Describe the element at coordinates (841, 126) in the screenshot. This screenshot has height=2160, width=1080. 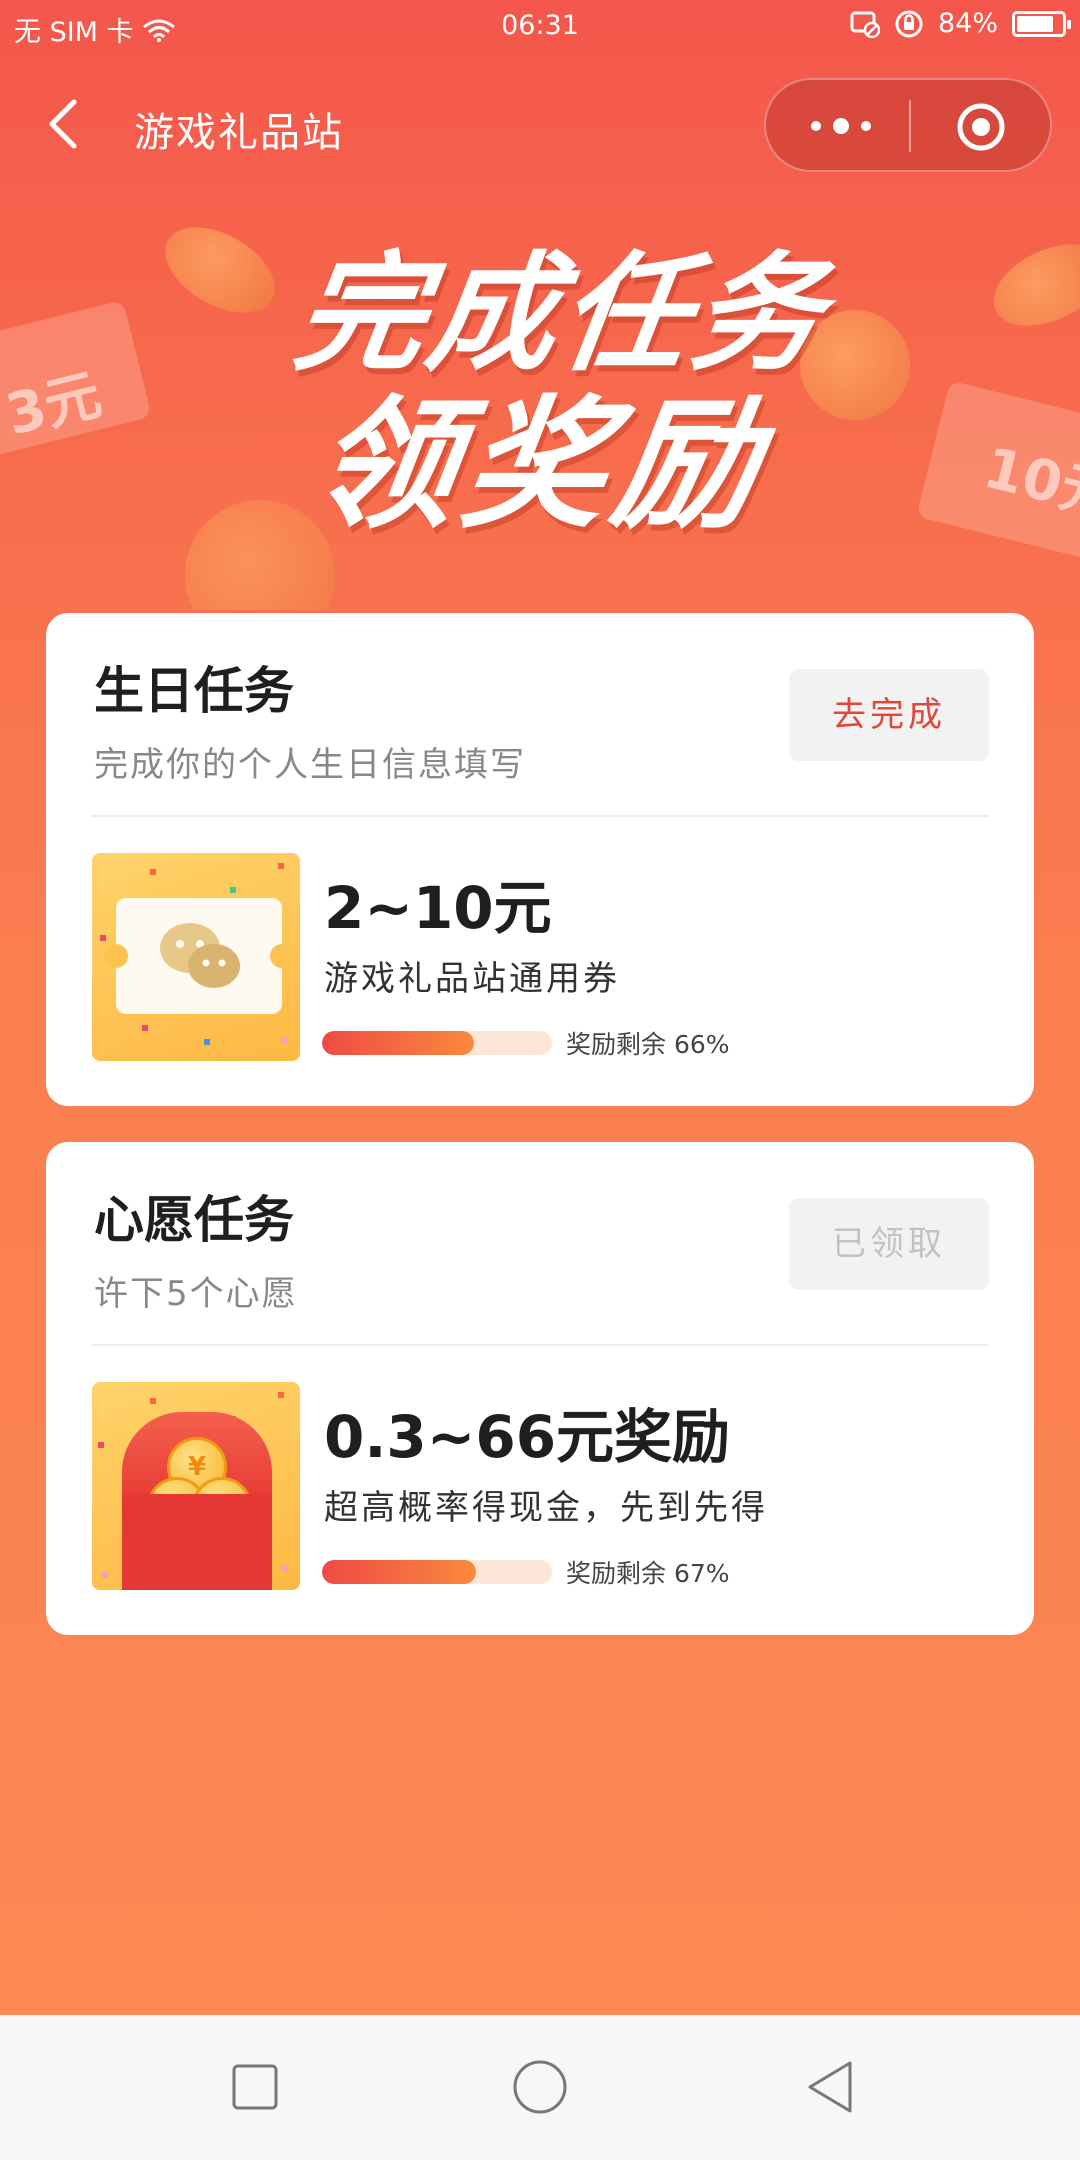
I see `more-dots-icon` at that location.